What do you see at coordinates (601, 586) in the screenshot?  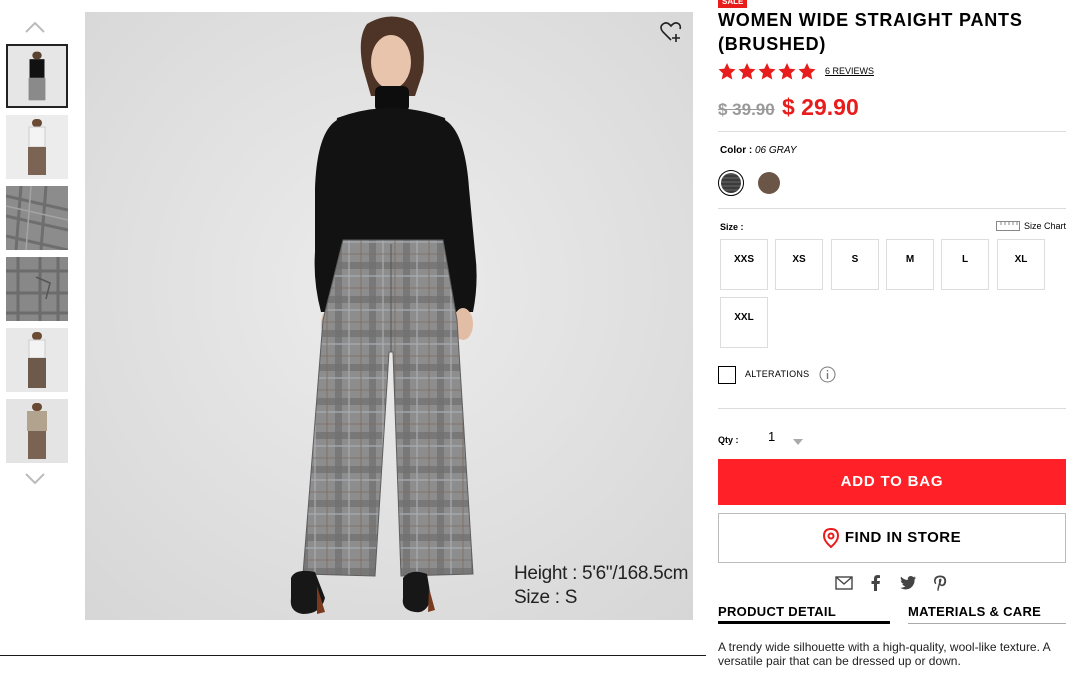 I see `model-caption: Height : 5'6"/168.5cm Size : S` at bounding box center [601, 586].